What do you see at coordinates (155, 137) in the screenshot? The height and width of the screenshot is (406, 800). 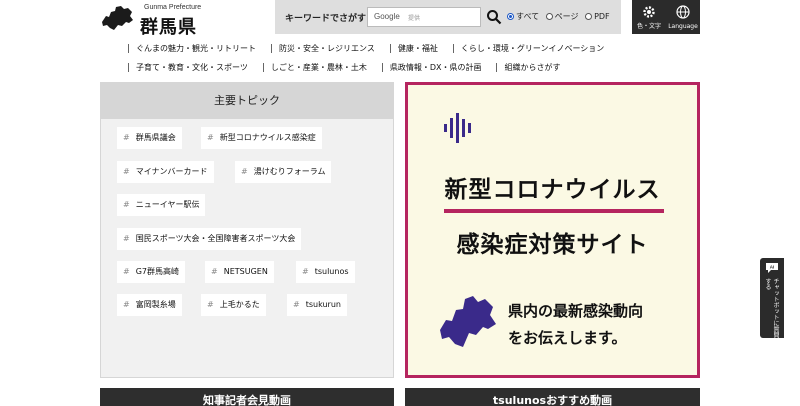 I see `topic-label: 群馬県議会` at bounding box center [155, 137].